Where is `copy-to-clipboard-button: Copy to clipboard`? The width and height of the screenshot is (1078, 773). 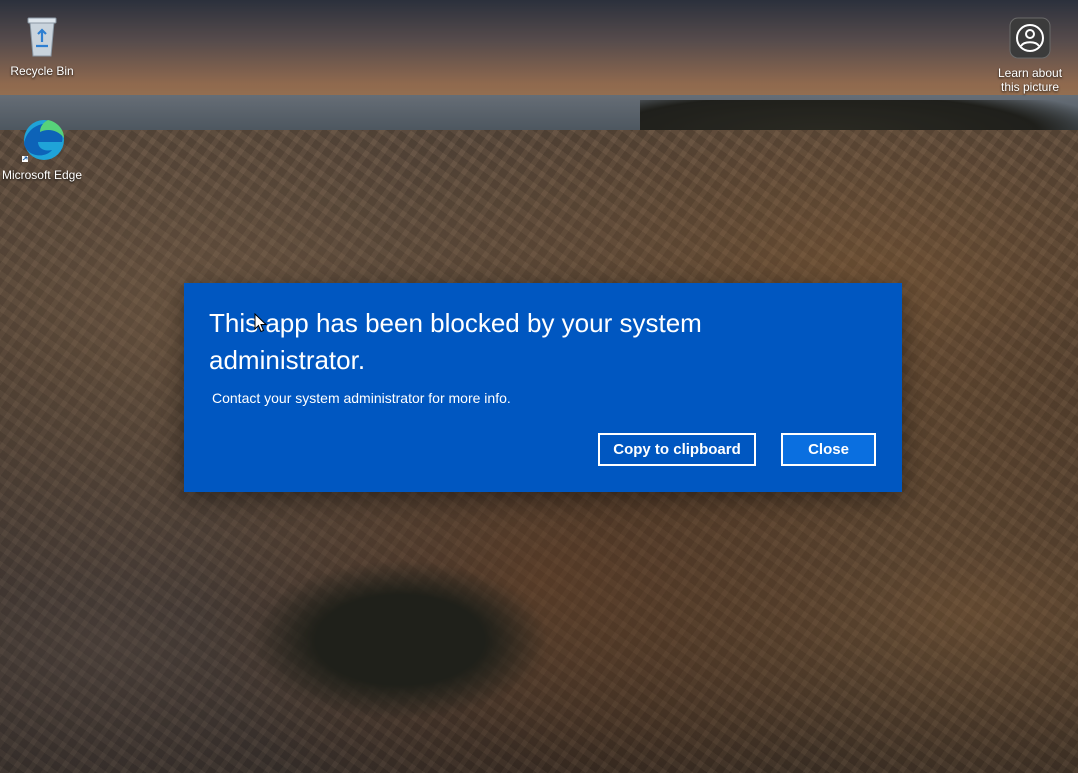 copy-to-clipboard-button: Copy to clipboard is located at coordinates (677, 449).